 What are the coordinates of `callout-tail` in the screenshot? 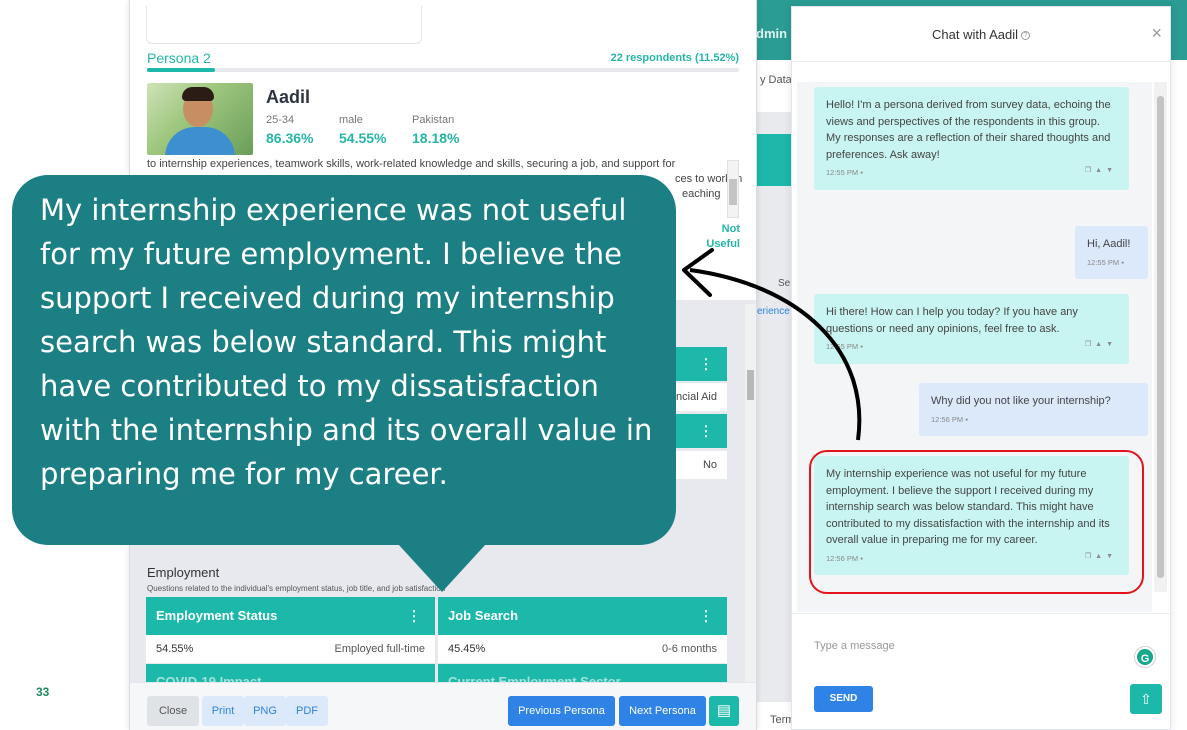 It's located at (442, 568).